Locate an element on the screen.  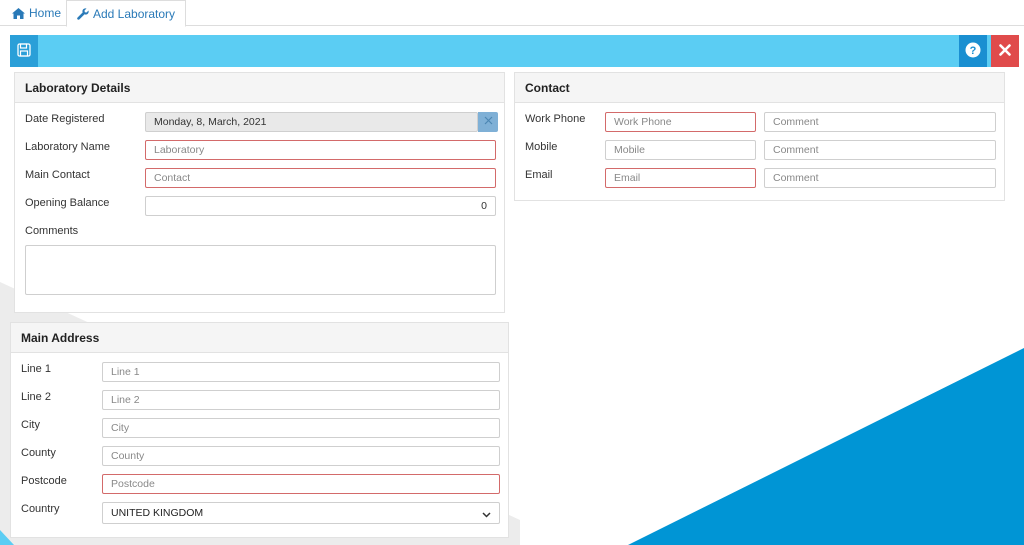
help-button: ? is located at coordinates (973, 51).